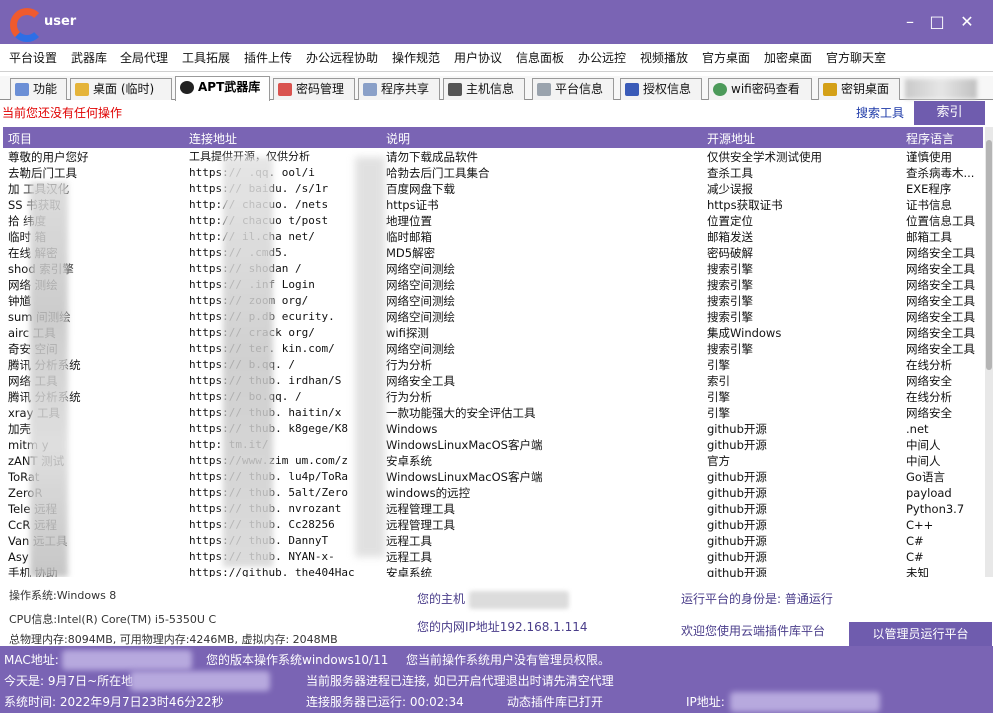 This screenshot has height=713, width=993. Describe the element at coordinates (409, 237) in the screenshot. I see `cell-description: 临时邮箱` at that location.